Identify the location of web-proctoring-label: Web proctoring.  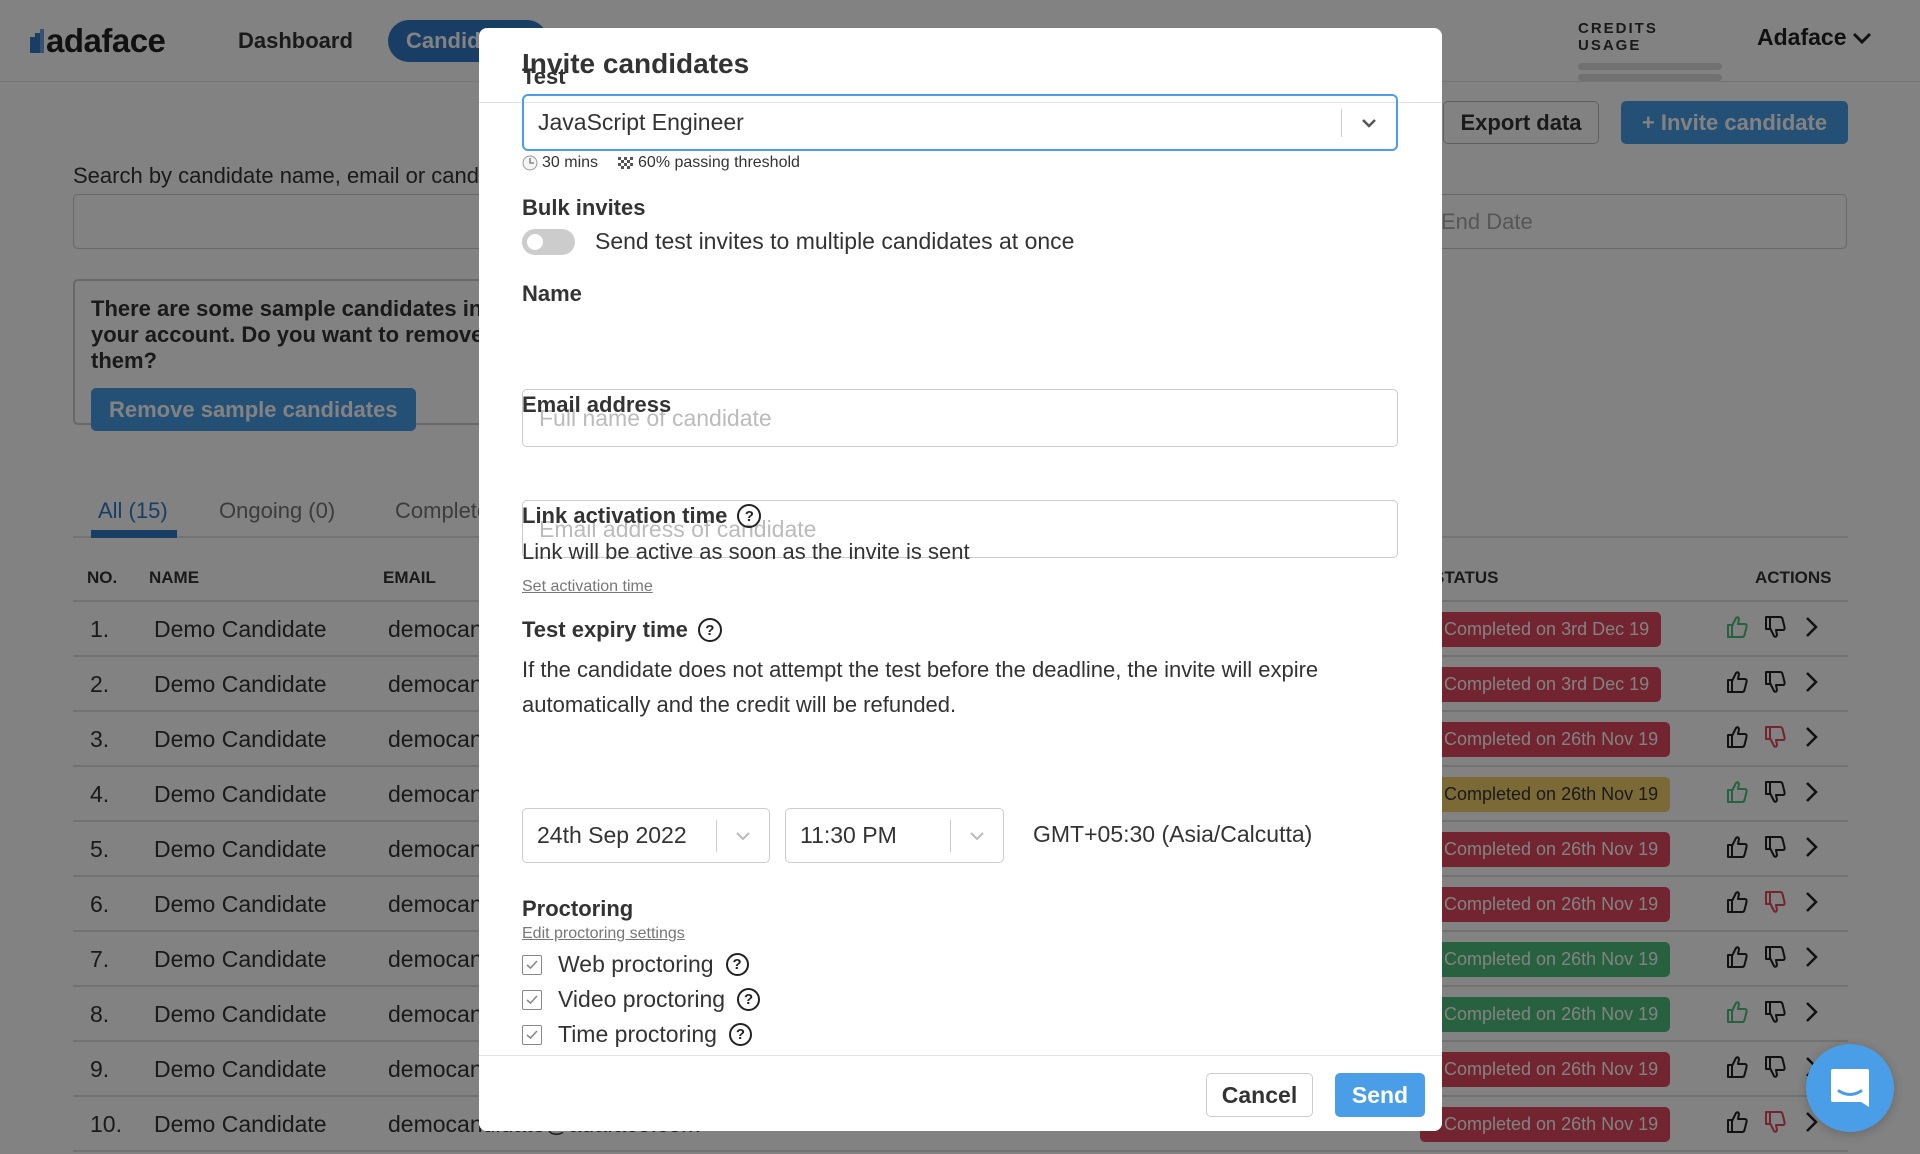
(636, 964).